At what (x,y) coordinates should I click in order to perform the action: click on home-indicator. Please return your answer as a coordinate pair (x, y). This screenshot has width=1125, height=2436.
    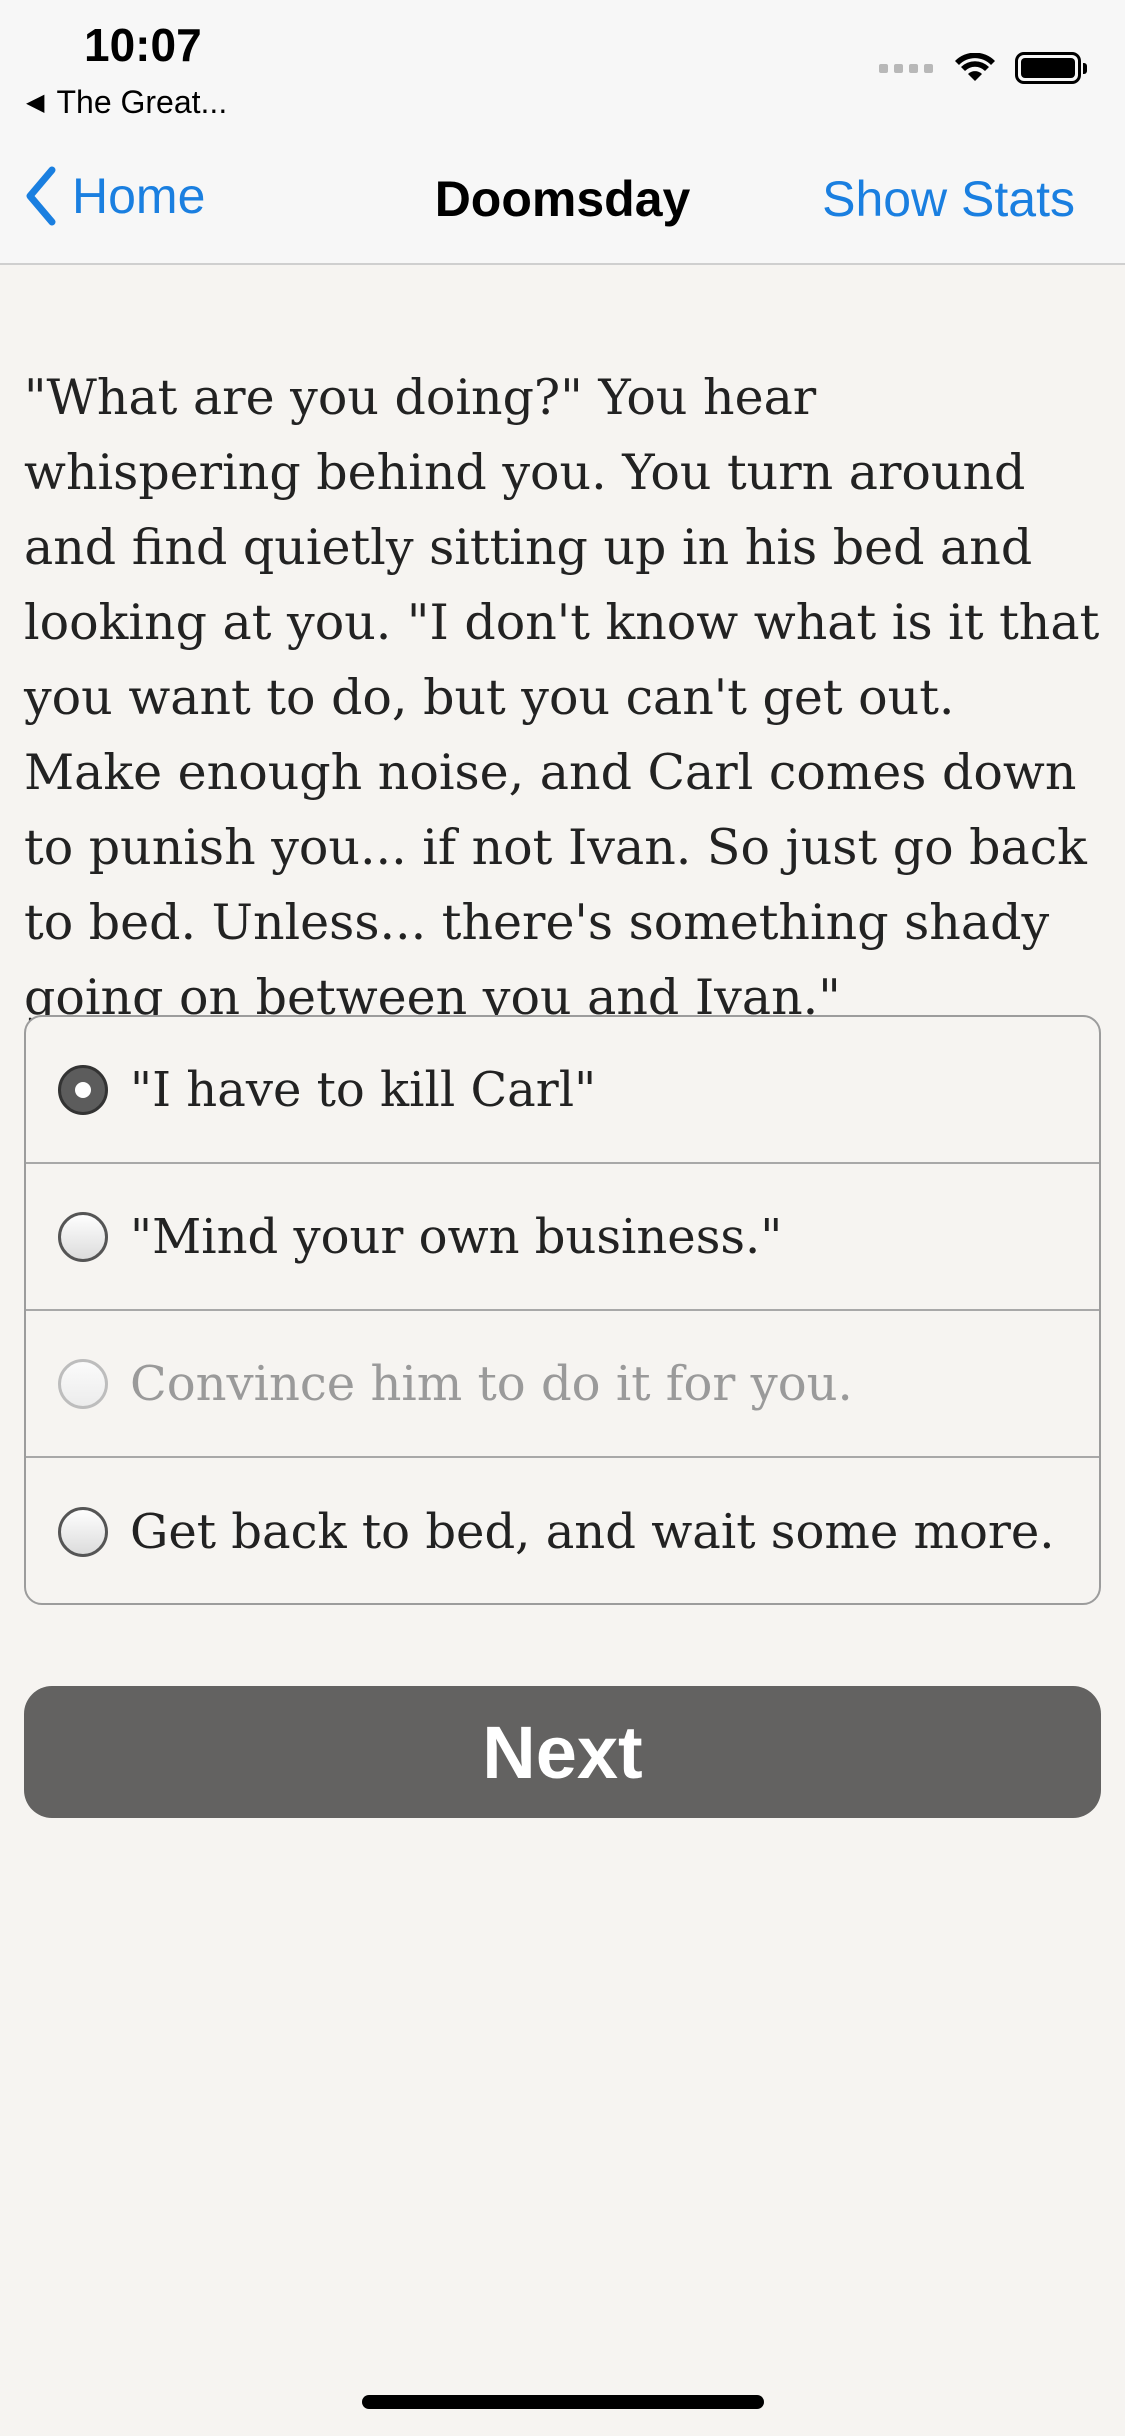
    Looking at the image, I should click on (563, 2402).